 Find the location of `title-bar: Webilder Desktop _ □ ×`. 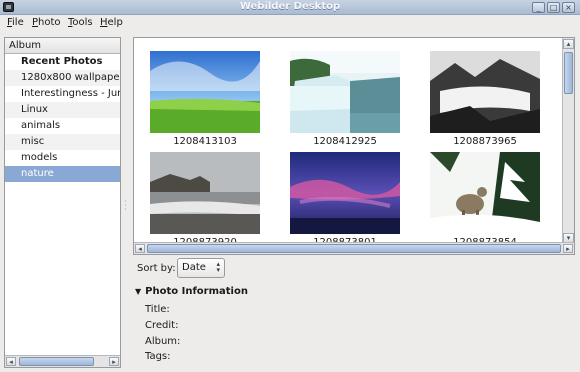

title-bar: Webilder Desktop _ □ × is located at coordinates (290, 7).